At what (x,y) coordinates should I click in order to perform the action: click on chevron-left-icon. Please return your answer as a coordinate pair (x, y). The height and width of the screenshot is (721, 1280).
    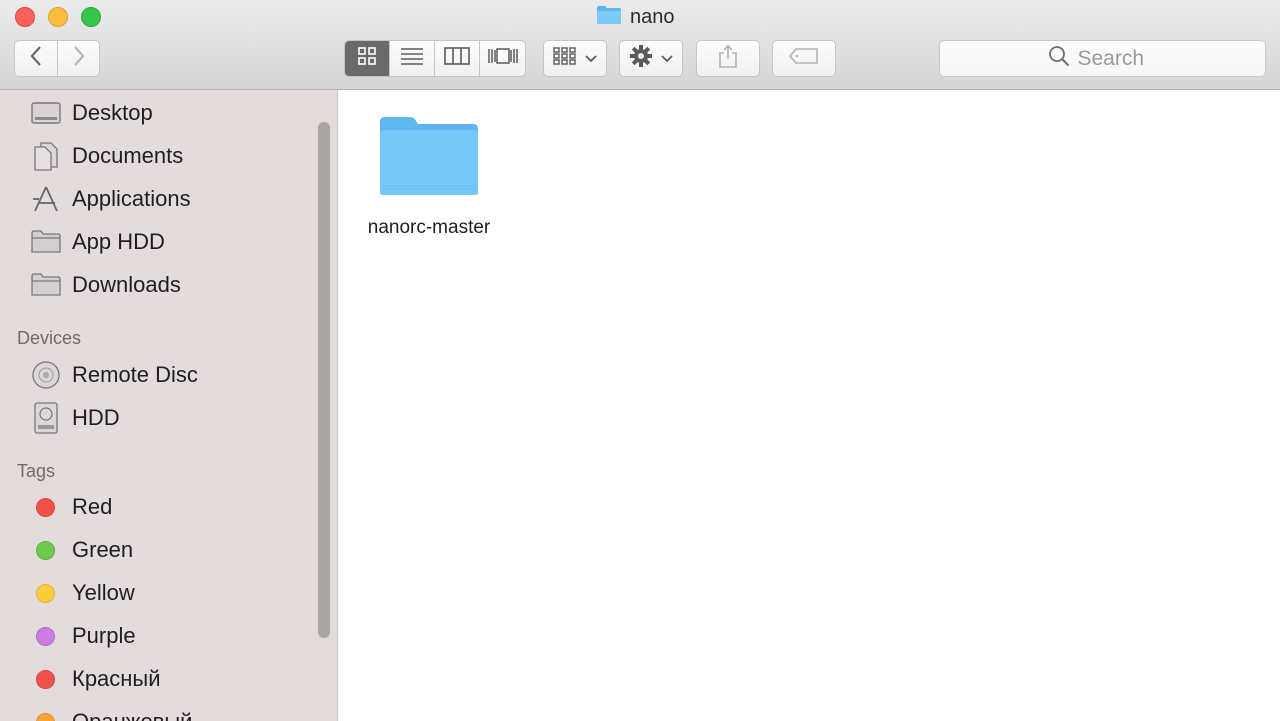
    Looking at the image, I should click on (36, 58).